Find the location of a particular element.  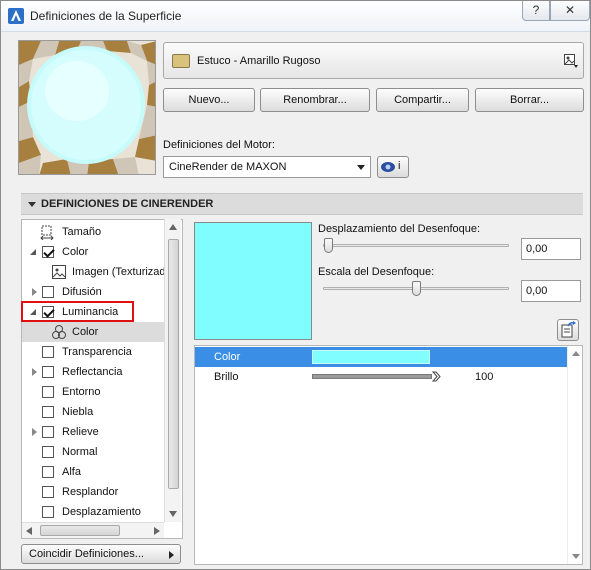

help-button: ? is located at coordinates (536, 11).